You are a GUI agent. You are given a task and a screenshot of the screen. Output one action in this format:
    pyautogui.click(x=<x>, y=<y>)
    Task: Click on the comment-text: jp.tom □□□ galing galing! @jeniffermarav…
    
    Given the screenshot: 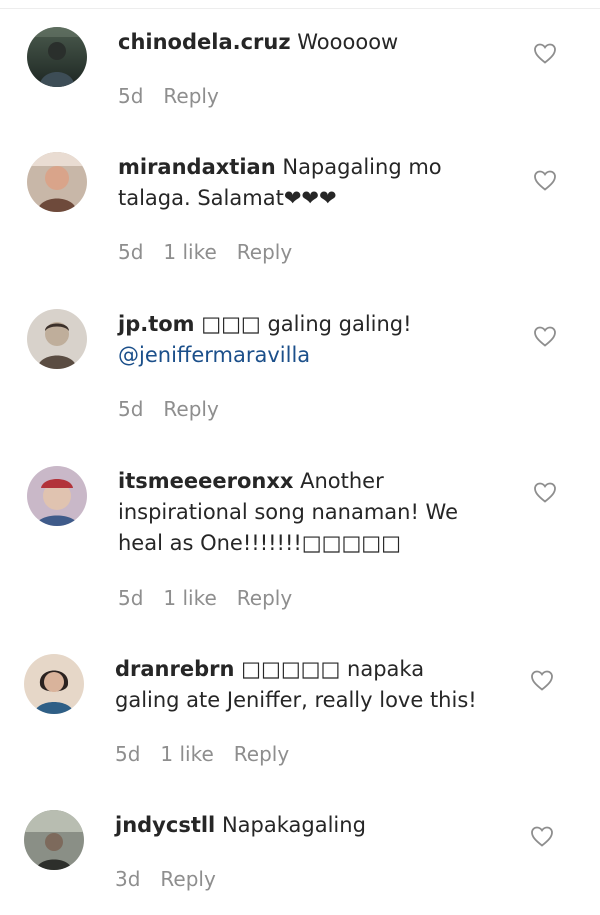 What is the action you would take?
    pyautogui.click(x=305, y=340)
    